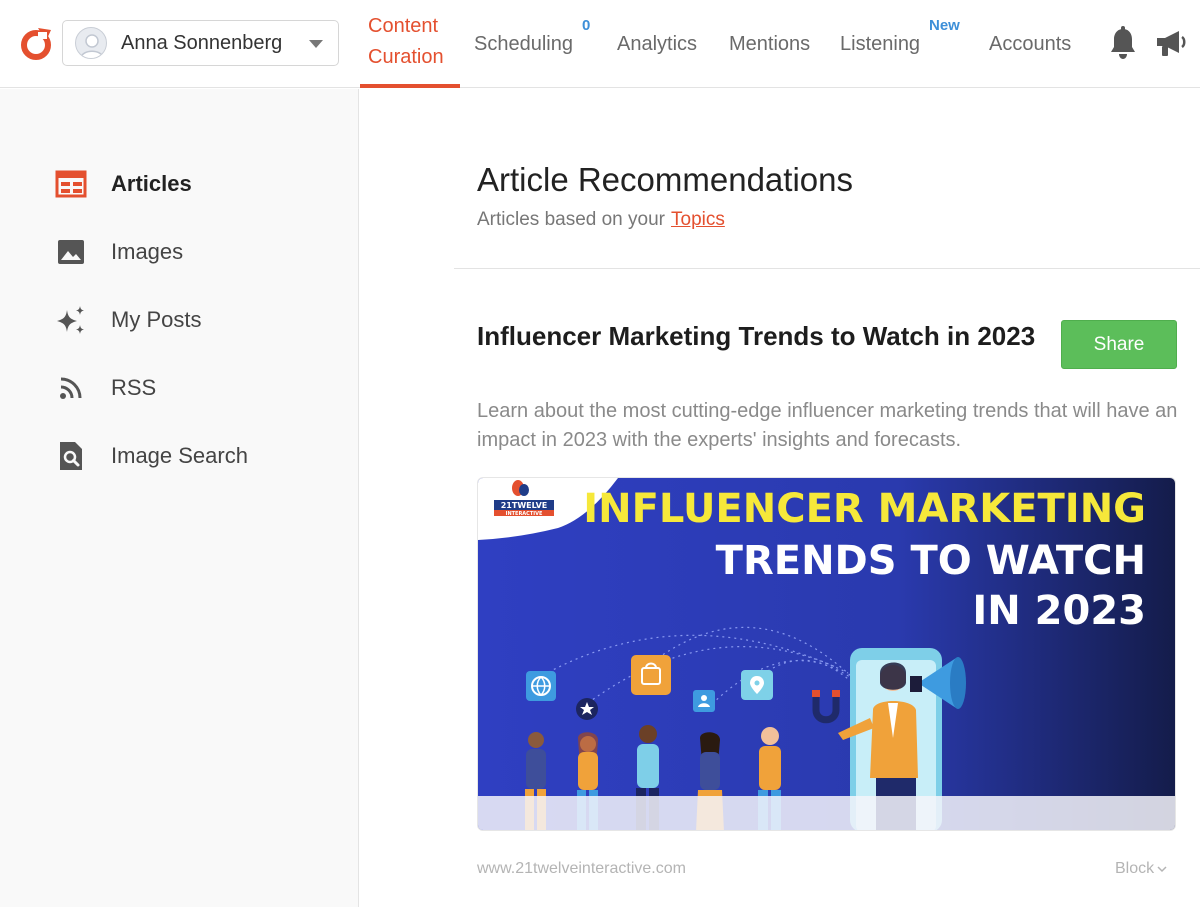  What do you see at coordinates (587, 709) in the screenshot?
I see `star-bubble-icon` at bounding box center [587, 709].